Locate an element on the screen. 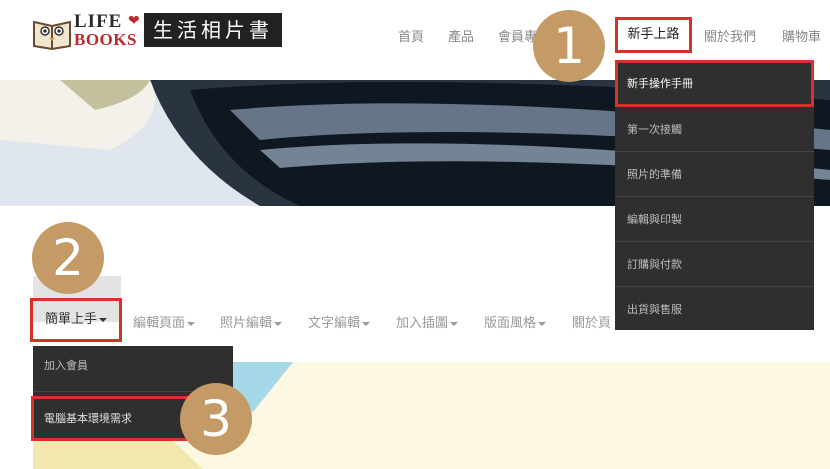  nav-item-about: 關於我們 is located at coordinates (730, 35).